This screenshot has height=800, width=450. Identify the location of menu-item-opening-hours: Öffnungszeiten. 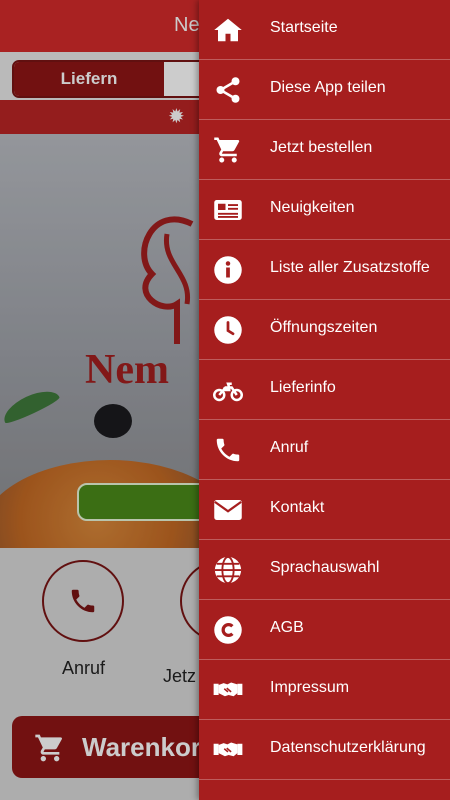
(324, 330).